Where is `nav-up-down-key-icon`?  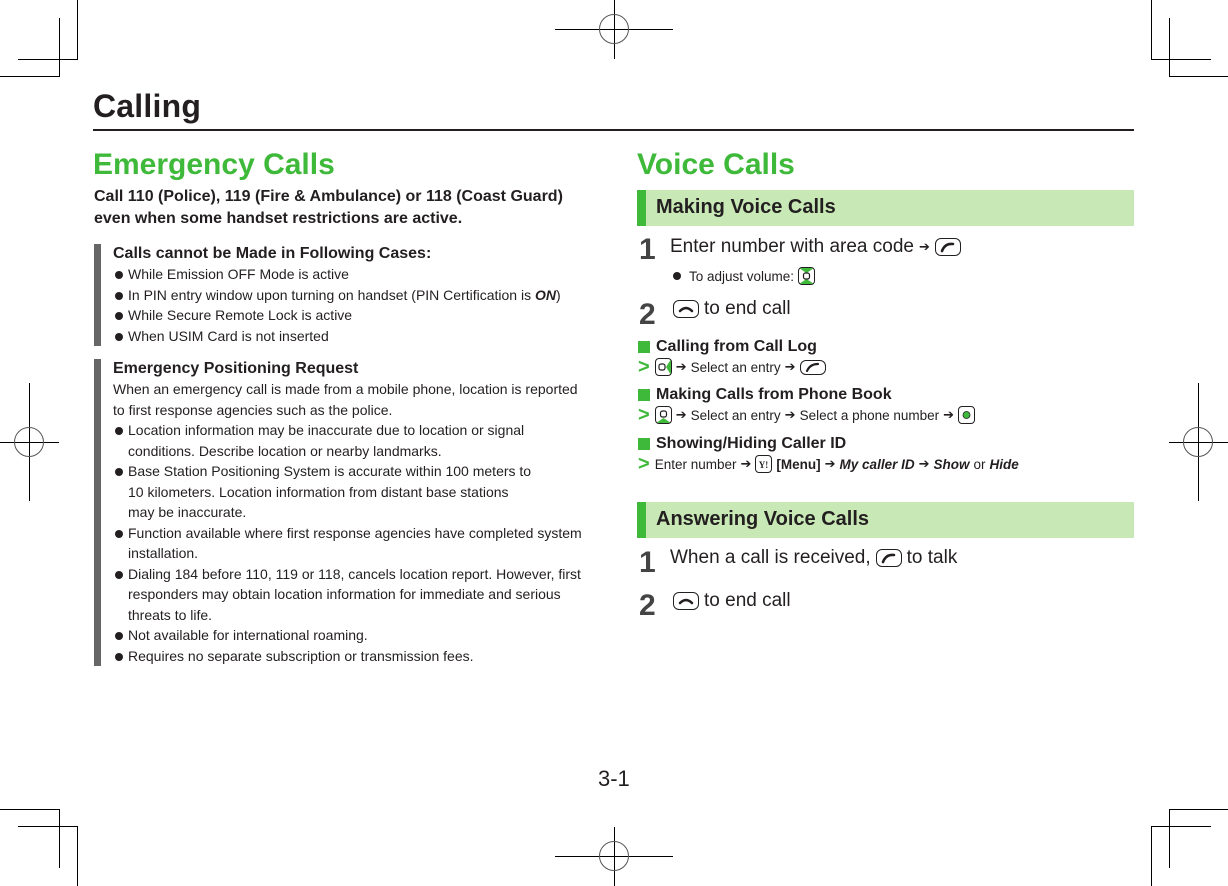
nav-up-down-key-icon is located at coordinates (807, 276).